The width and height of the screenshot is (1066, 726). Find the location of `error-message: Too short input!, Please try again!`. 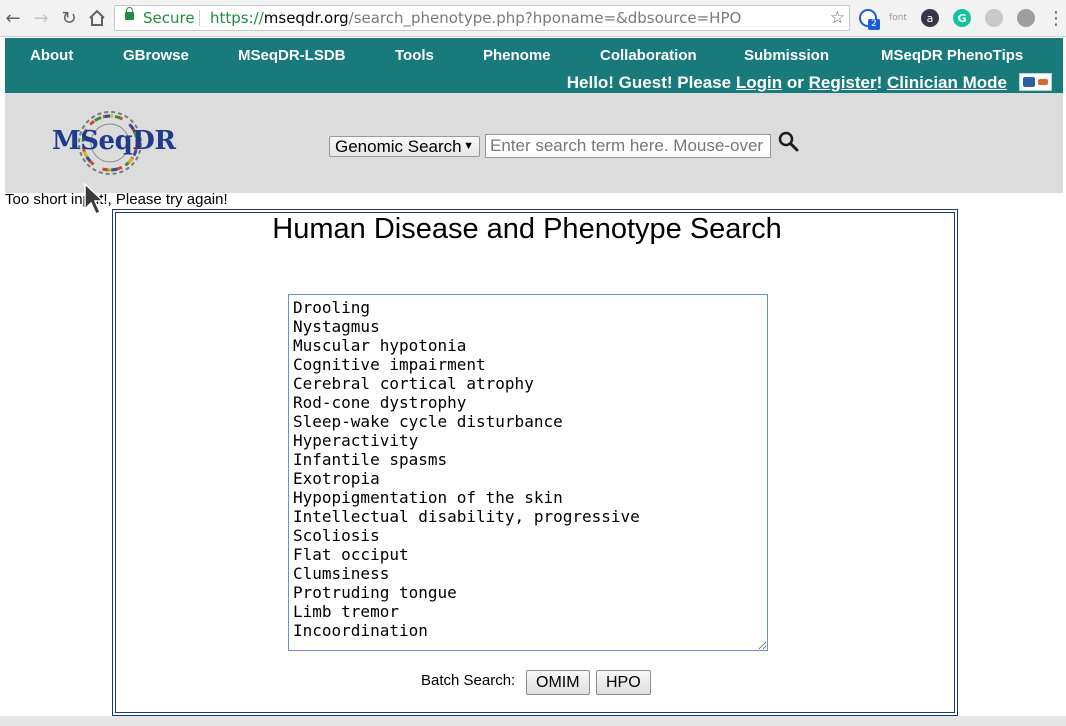

error-message: Too short input!, Please try again! is located at coordinates (116, 199).